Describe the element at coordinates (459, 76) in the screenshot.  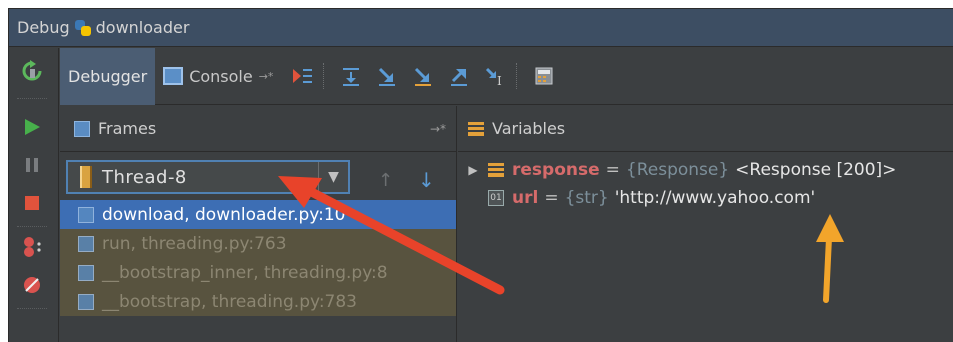
I see `step-out-icon` at that location.